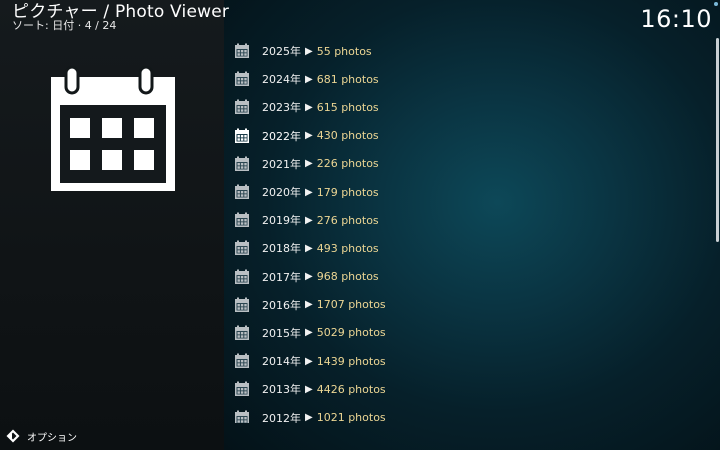 The width and height of the screenshot is (720, 450). I want to click on year-row: 2025年 ▶ 55 photos, so click(470, 51).